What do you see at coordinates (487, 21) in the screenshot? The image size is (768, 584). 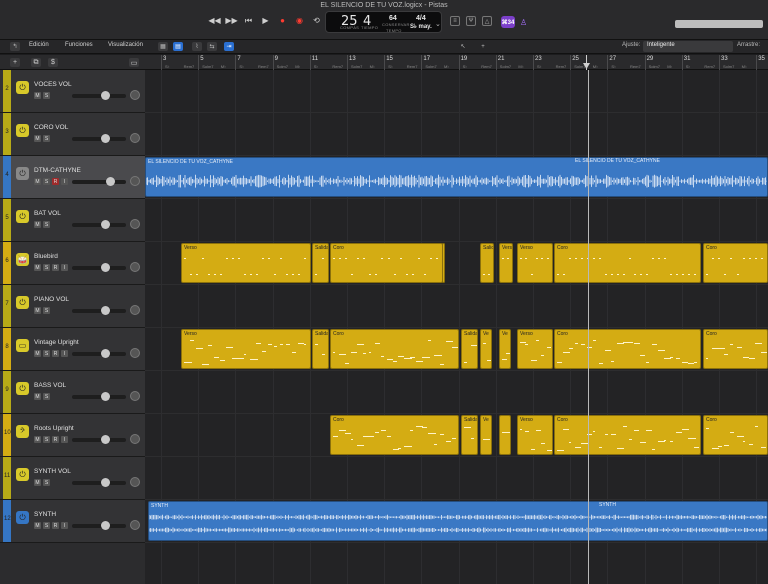 I see `metronome-icon: △` at bounding box center [487, 21].